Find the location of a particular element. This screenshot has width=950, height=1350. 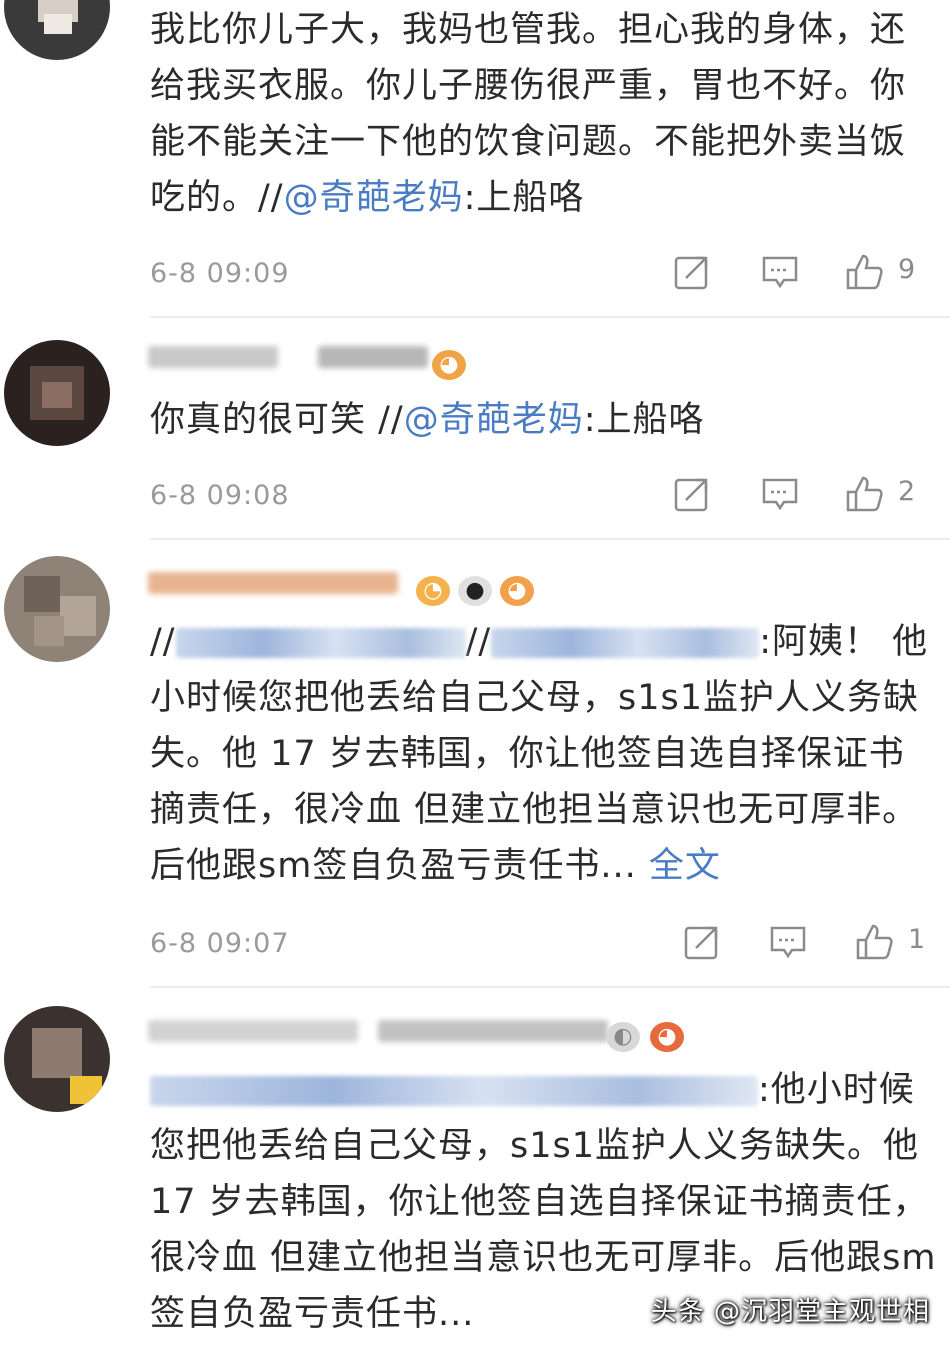

like-count: 2 is located at coordinates (907, 491).